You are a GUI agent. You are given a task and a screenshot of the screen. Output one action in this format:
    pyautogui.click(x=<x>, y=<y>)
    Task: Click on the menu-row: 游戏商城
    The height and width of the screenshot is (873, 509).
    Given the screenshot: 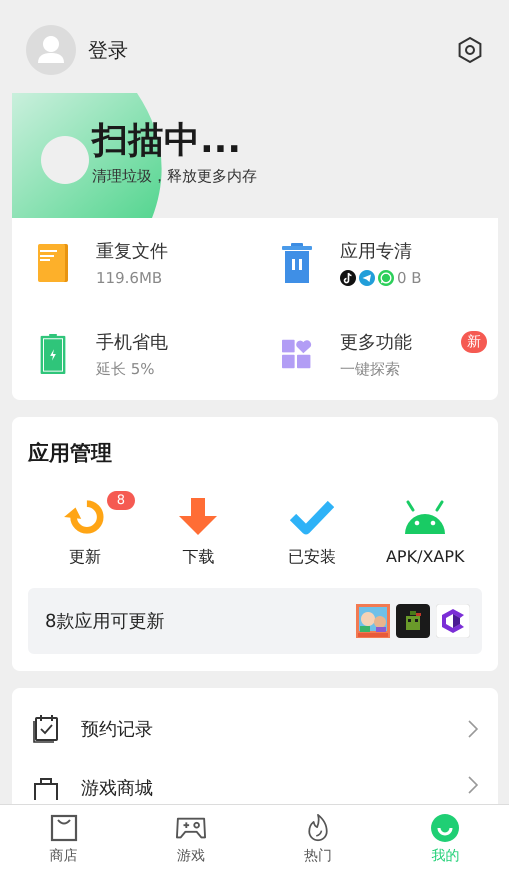 What is the action you would take?
    pyautogui.click(x=255, y=781)
    